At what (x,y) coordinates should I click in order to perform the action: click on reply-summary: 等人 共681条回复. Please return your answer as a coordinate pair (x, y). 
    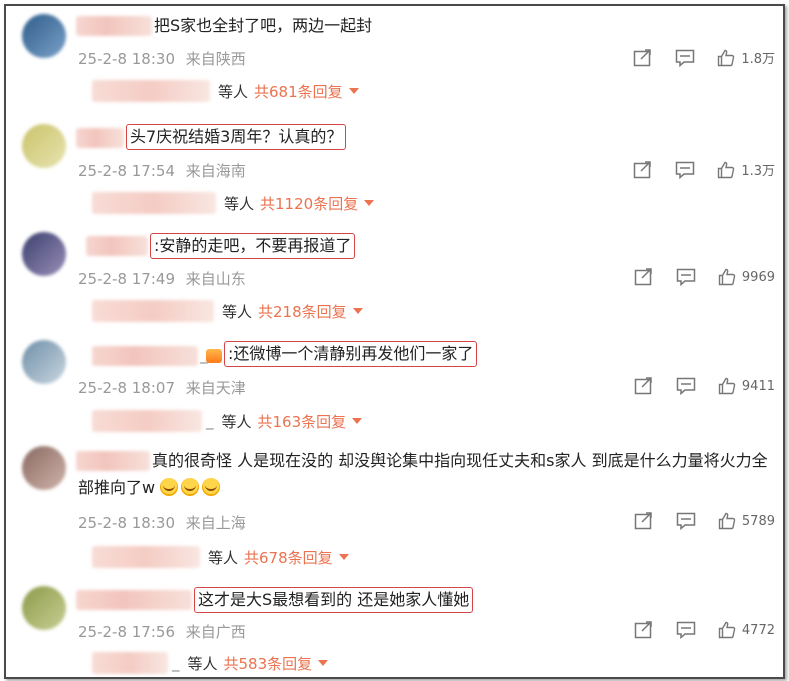
    Looking at the image, I should click on (225, 91).